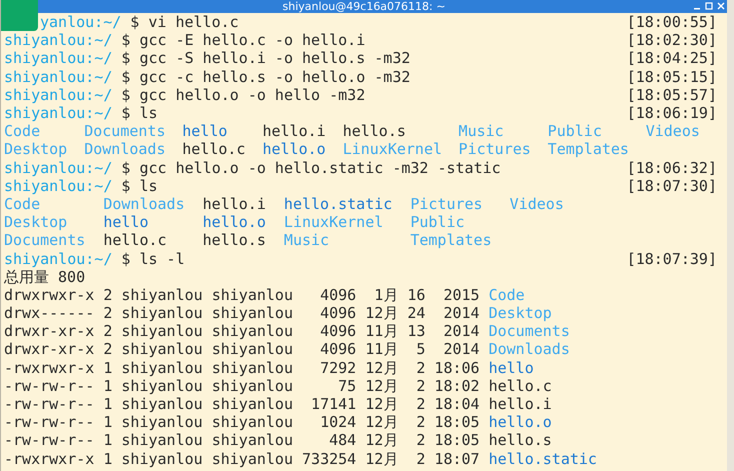 This screenshot has height=471, width=734. I want to click on file-details: -rwxrwxr-x 1 shiyanlou shiyanlou 7292 12月 2 18:06, so click(242, 367).